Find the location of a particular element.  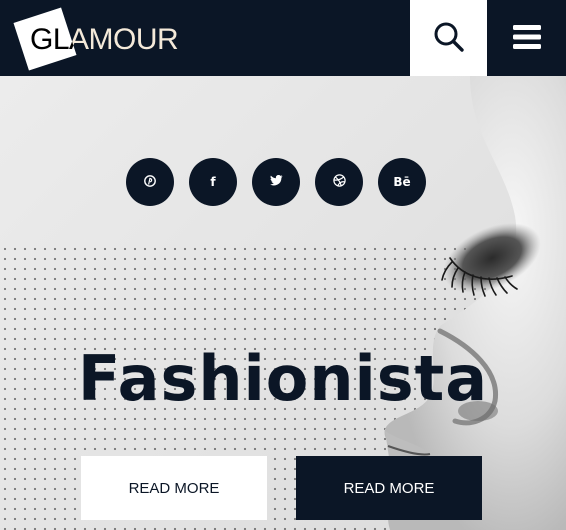

facebook-icon: f is located at coordinates (213, 182).